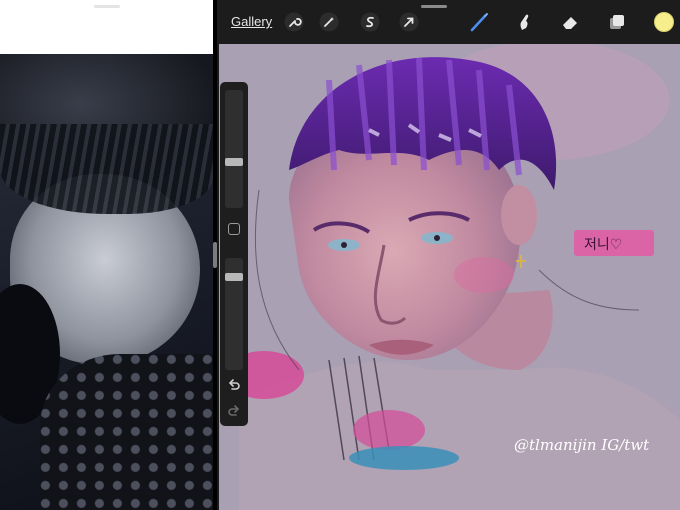 The width and height of the screenshot is (680, 510). I want to click on photo-fringe, so click(106, 169).